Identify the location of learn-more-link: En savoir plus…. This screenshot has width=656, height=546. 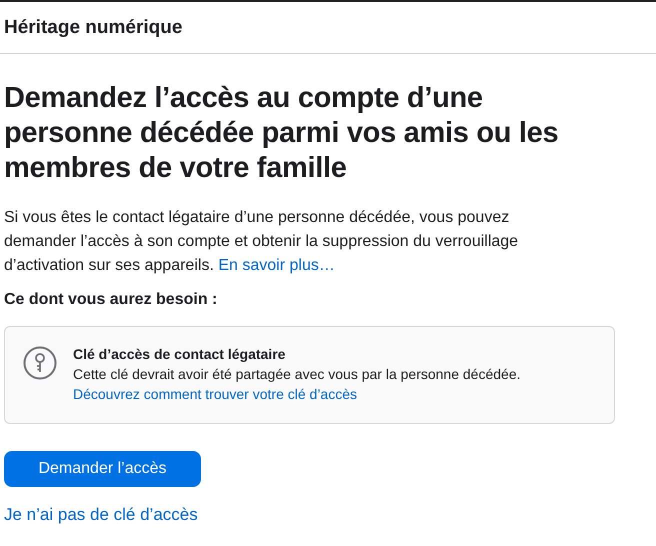
(276, 265).